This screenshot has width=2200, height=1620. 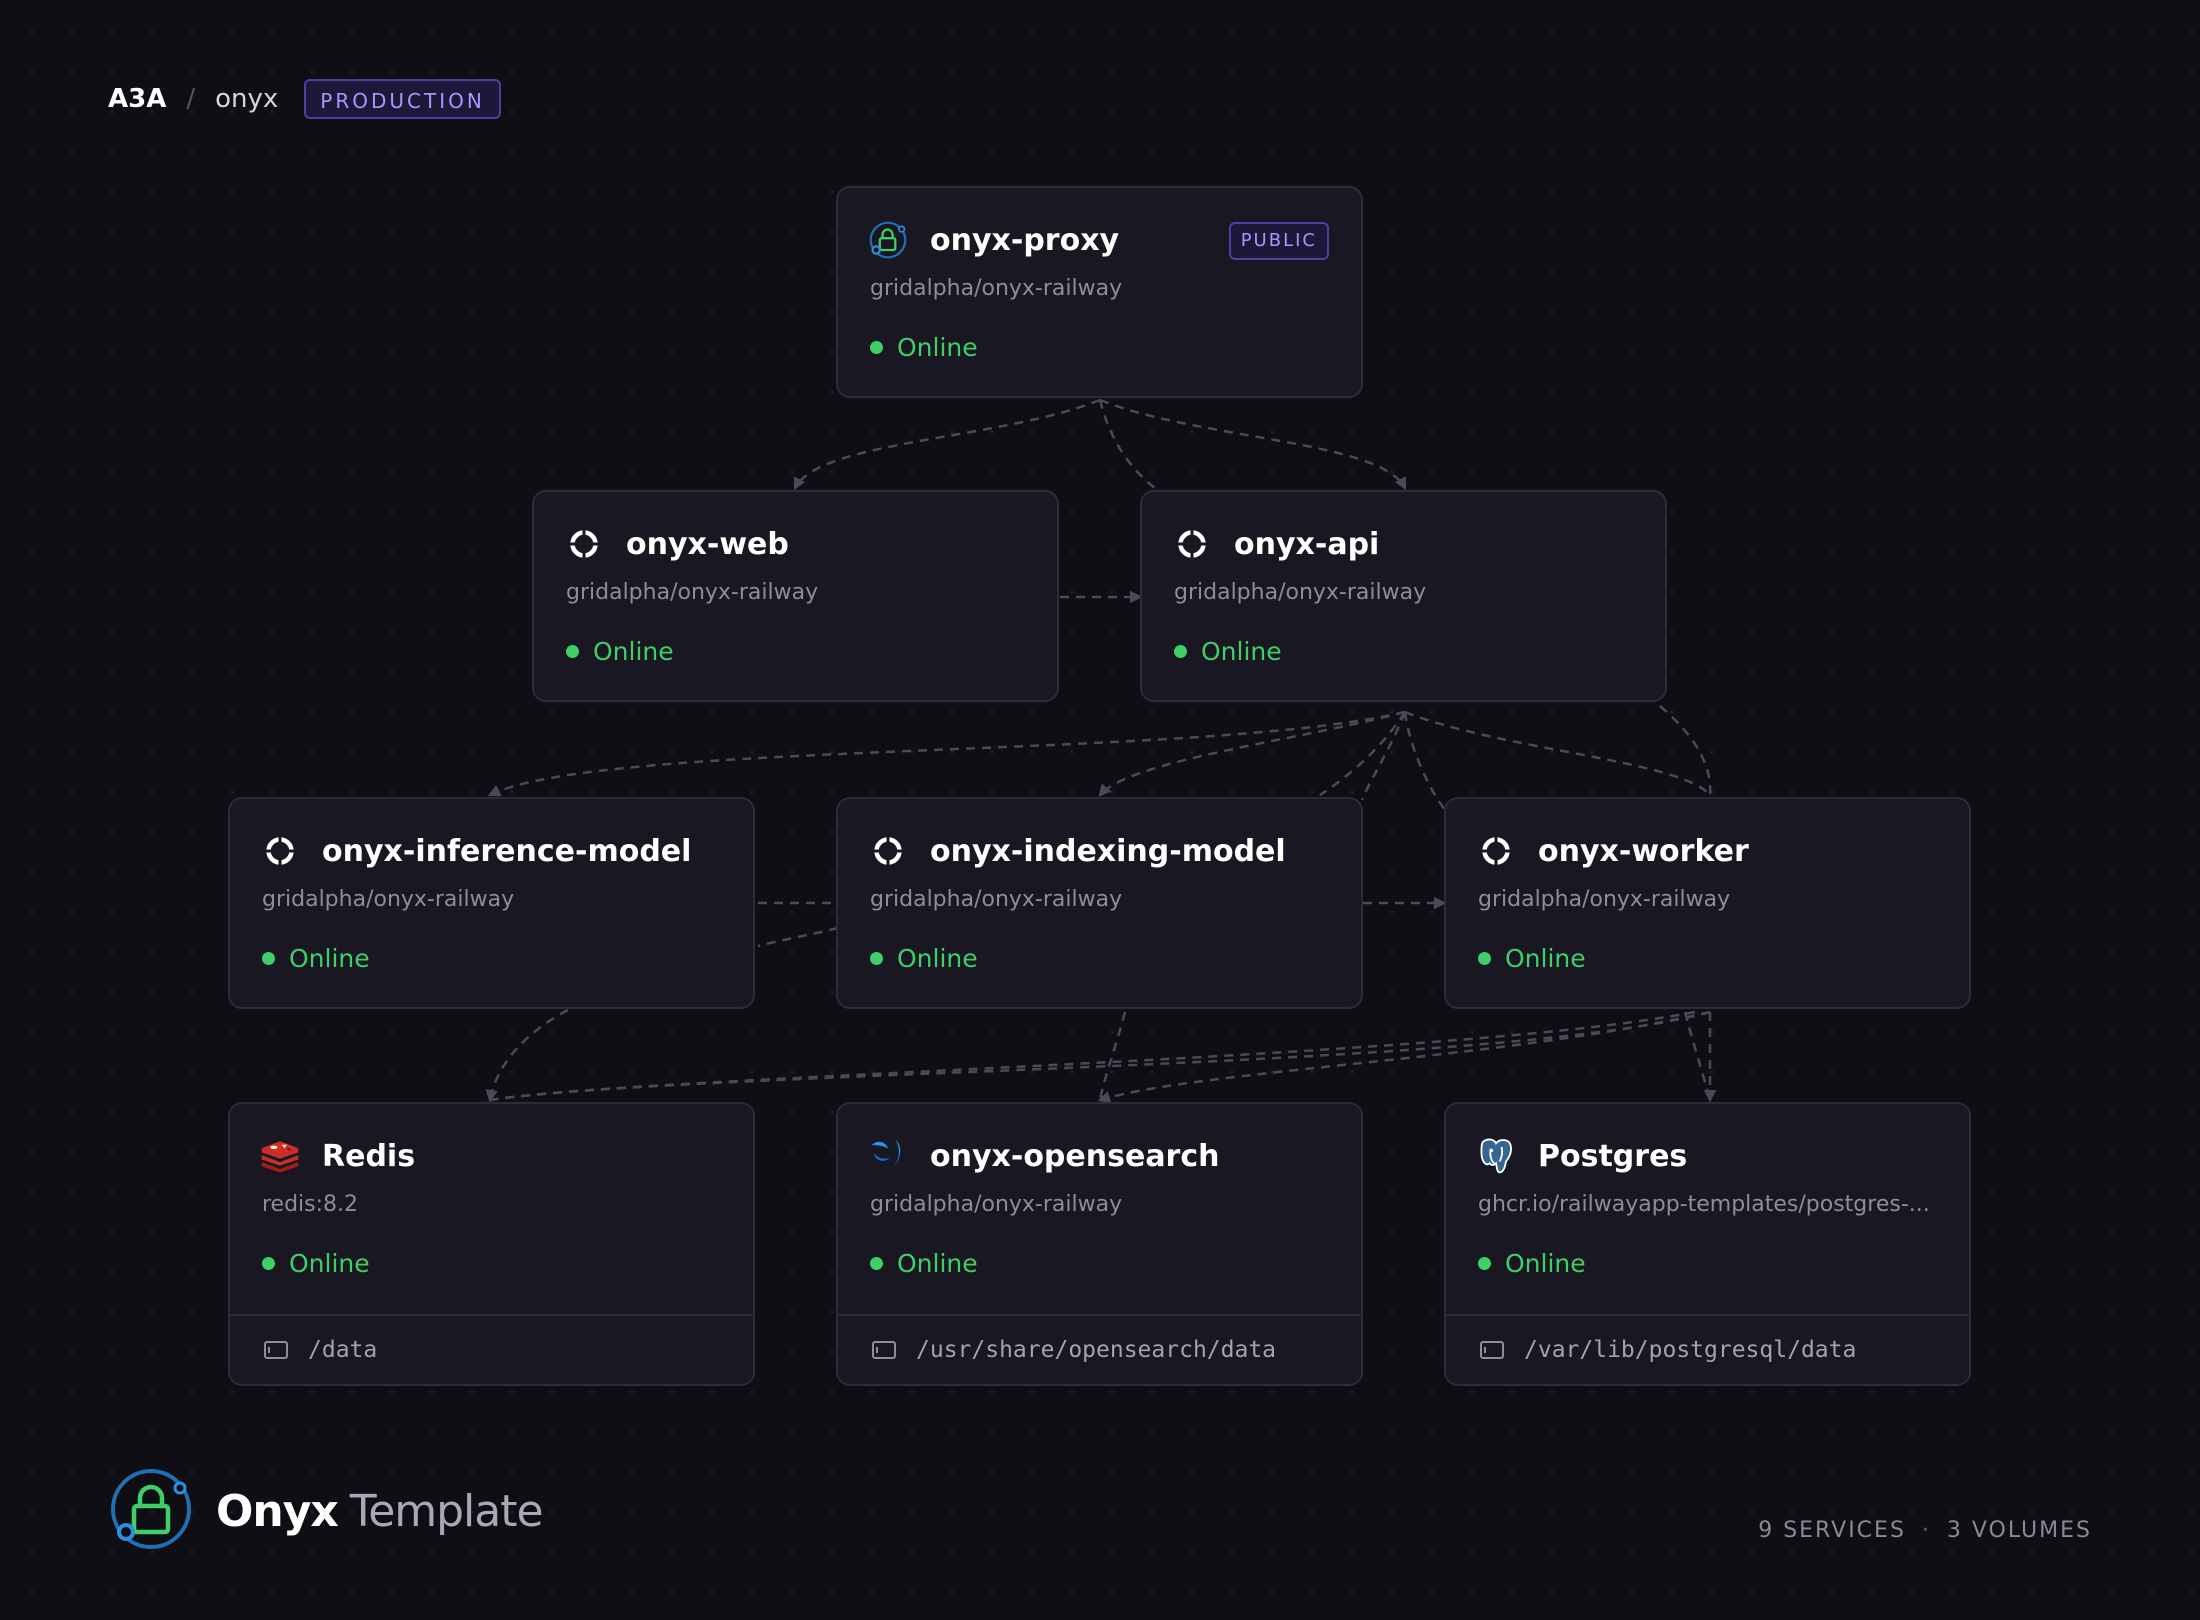 I want to click on service-card-onyx-web: onyx-web gridalpha/onyx-railway Online, so click(x=795, y=596).